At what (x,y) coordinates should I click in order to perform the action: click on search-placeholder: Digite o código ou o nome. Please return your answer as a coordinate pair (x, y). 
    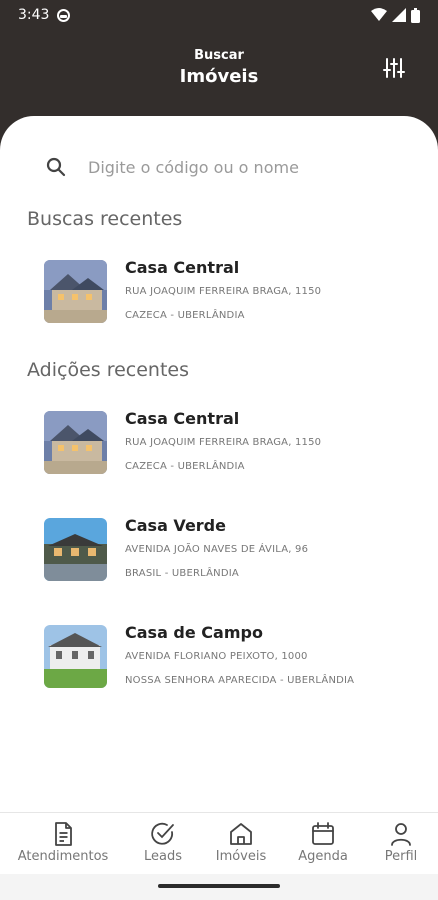
    Looking at the image, I should click on (193, 167).